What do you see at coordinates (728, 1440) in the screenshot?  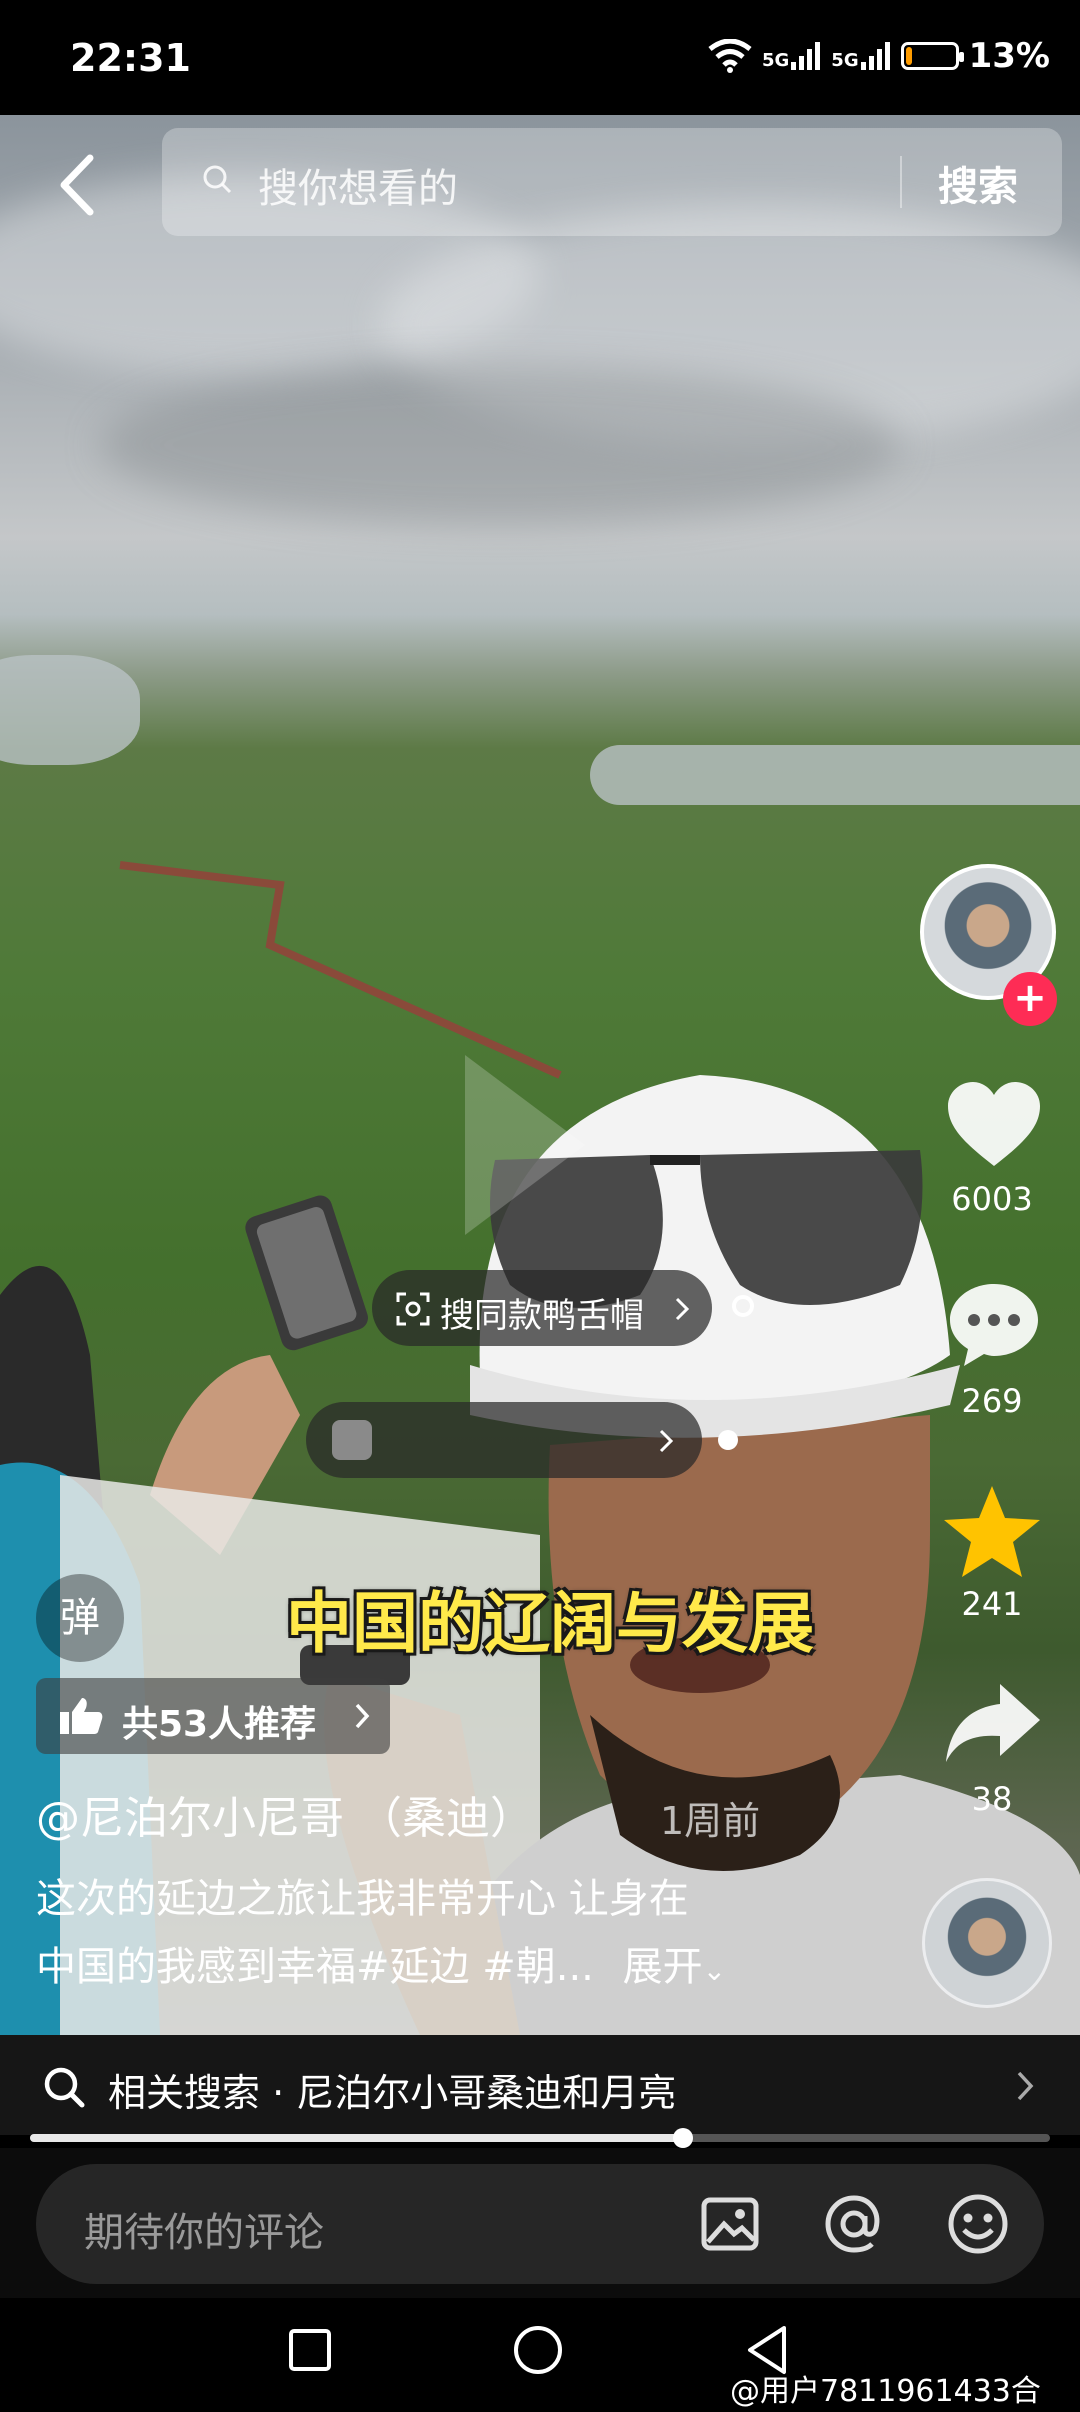 I see `item-tag-dot` at bounding box center [728, 1440].